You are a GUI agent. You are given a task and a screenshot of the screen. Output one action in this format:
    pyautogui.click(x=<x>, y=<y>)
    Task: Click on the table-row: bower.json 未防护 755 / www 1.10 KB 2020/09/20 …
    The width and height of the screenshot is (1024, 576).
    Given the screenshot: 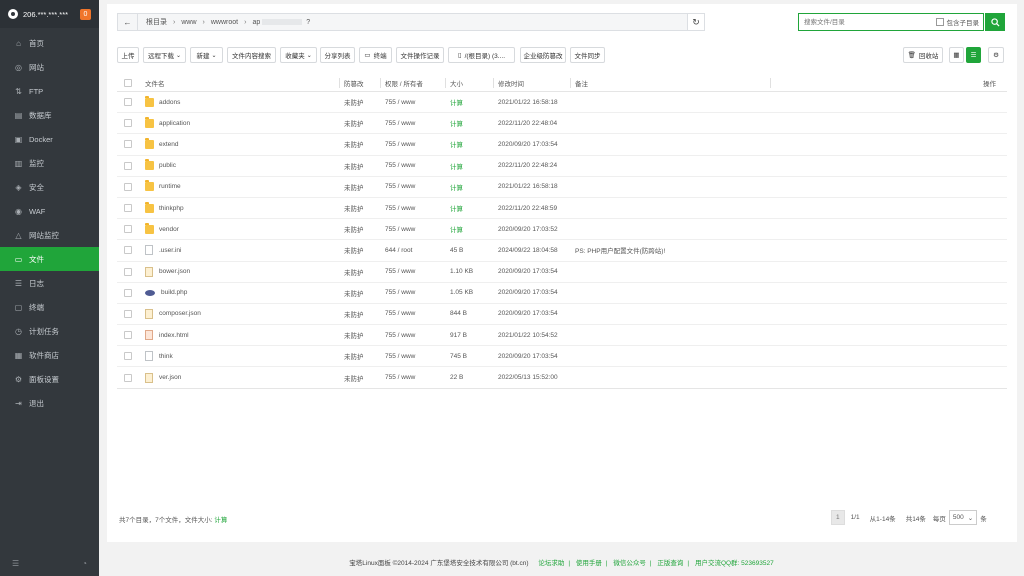 What is the action you would take?
    pyautogui.click(x=562, y=272)
    